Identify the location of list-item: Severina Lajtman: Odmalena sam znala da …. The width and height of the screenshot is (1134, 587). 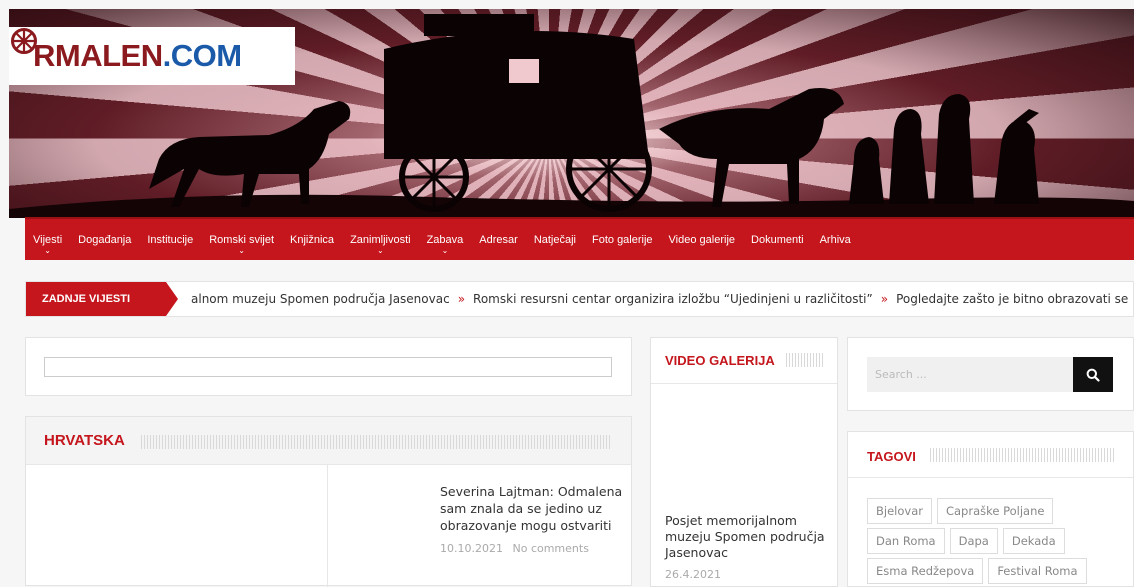
(532, 519).